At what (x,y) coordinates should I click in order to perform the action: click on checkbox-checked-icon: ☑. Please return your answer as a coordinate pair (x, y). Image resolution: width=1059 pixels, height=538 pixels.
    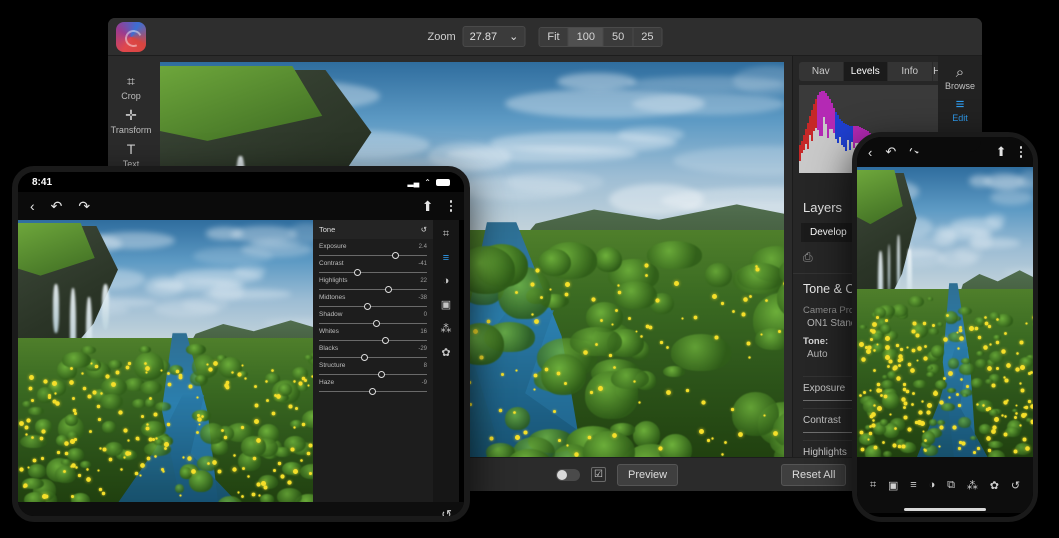
    Looking at the image, I should click on (598, 474).